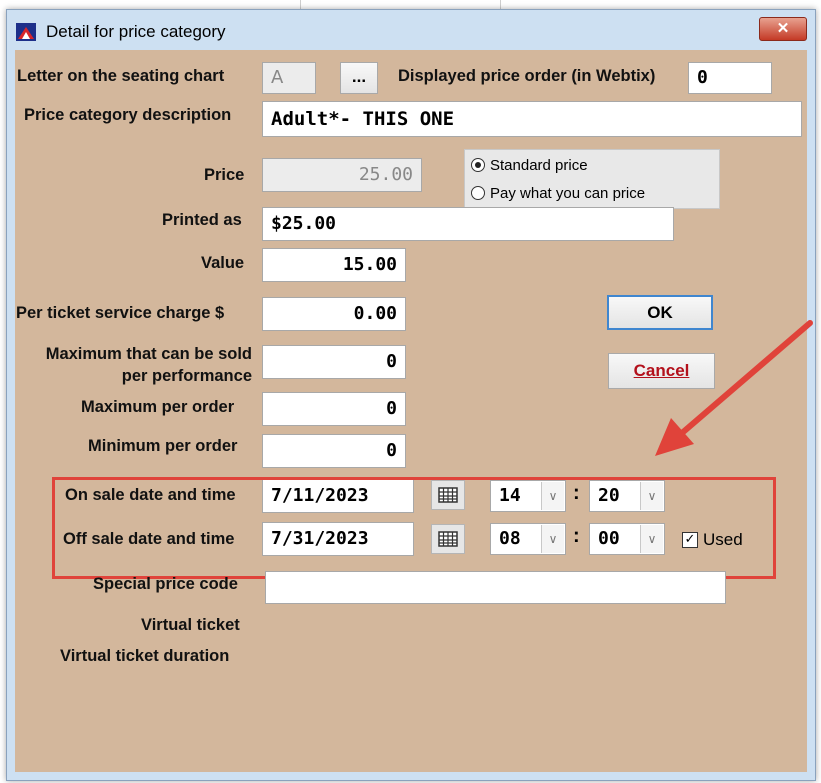  What do you see at coordinates (334, 362) in the screenshot?
I see `max-sold-field: 0` at bounding box center [334, 362].